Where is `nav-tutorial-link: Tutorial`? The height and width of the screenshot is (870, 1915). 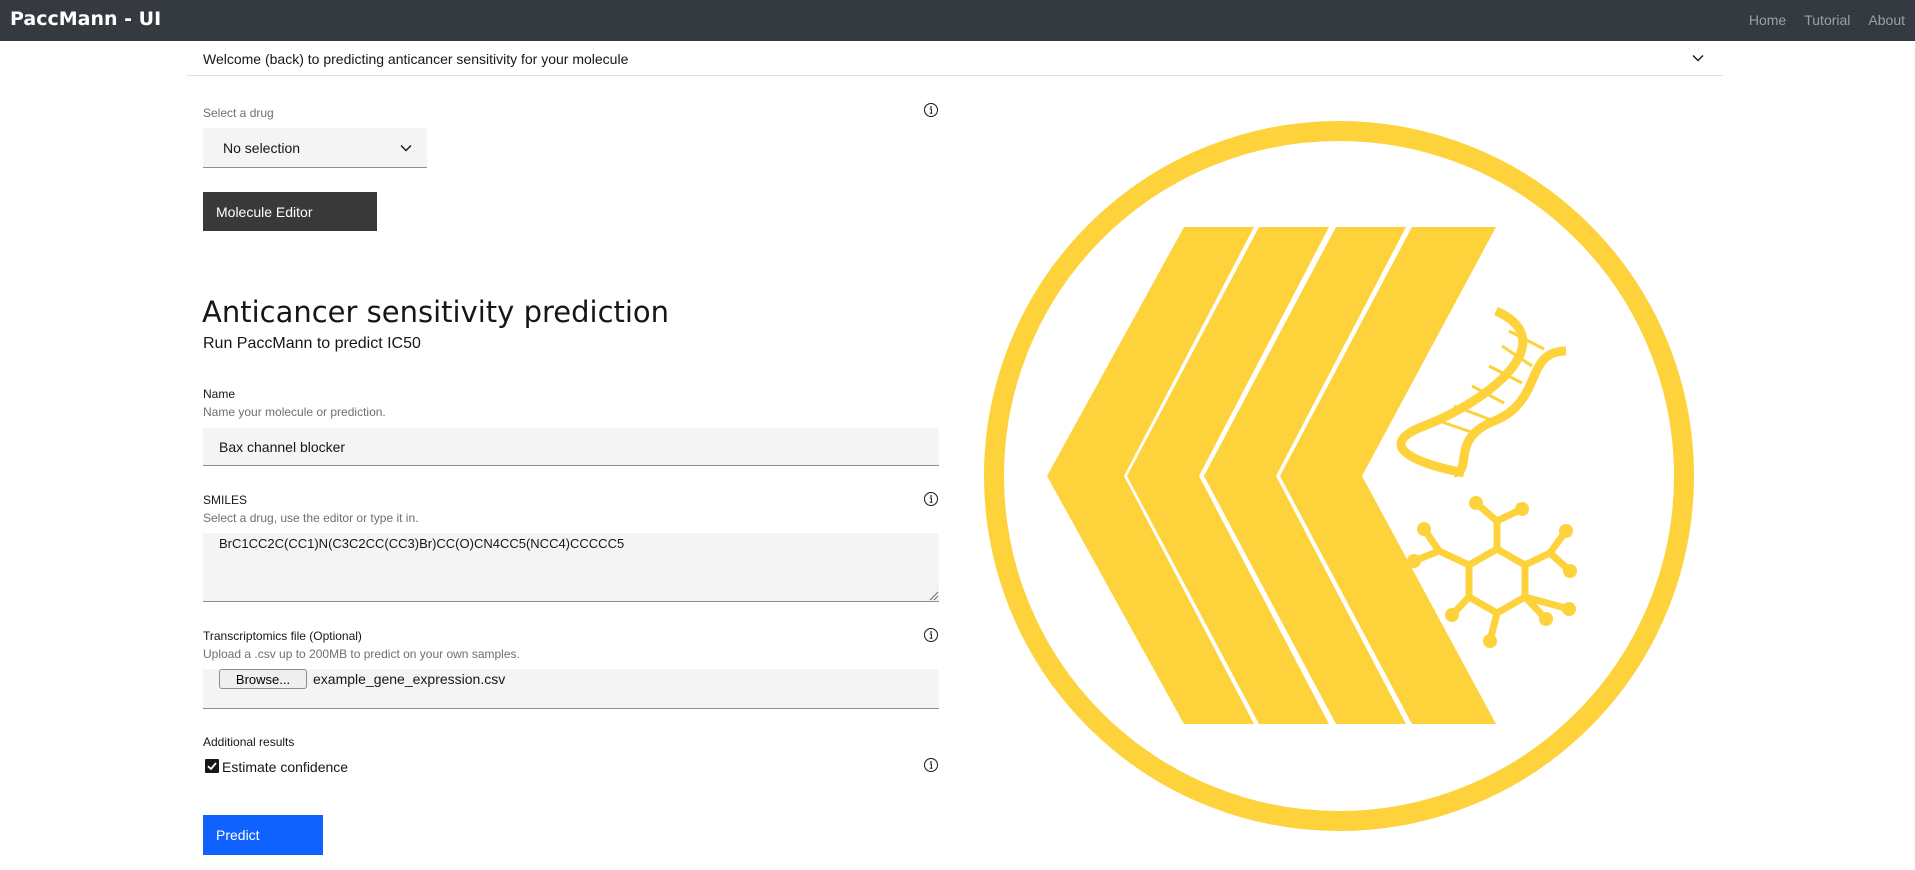
nav-tutorial-link: Tutorial is located at coordinates (1827, 20).